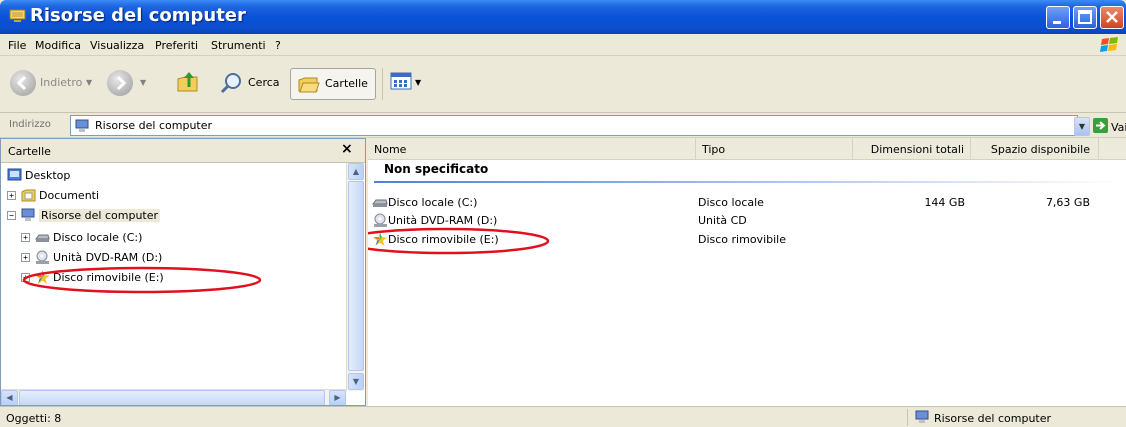  What do you see at coordinates (154, 125) in the screenshot?
I see `address-value: Risorse del computer` at bounding box center [154, 125].